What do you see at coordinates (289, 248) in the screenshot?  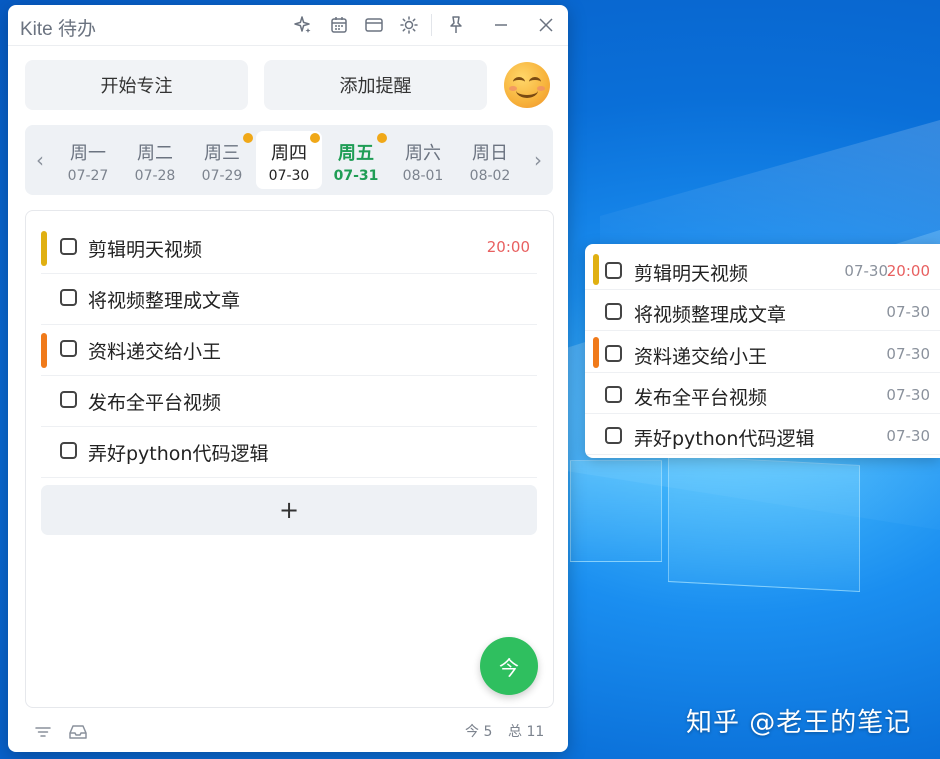 I see `task-row: 剪辑明天视频 20:00` at bounding box center [289, 248].